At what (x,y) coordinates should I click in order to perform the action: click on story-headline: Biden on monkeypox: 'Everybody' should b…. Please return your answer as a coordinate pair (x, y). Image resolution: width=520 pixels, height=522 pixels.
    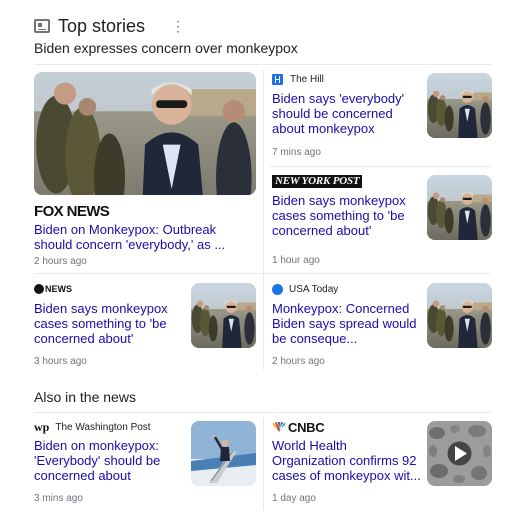
    Looking at the image, I should click on (104, 460).